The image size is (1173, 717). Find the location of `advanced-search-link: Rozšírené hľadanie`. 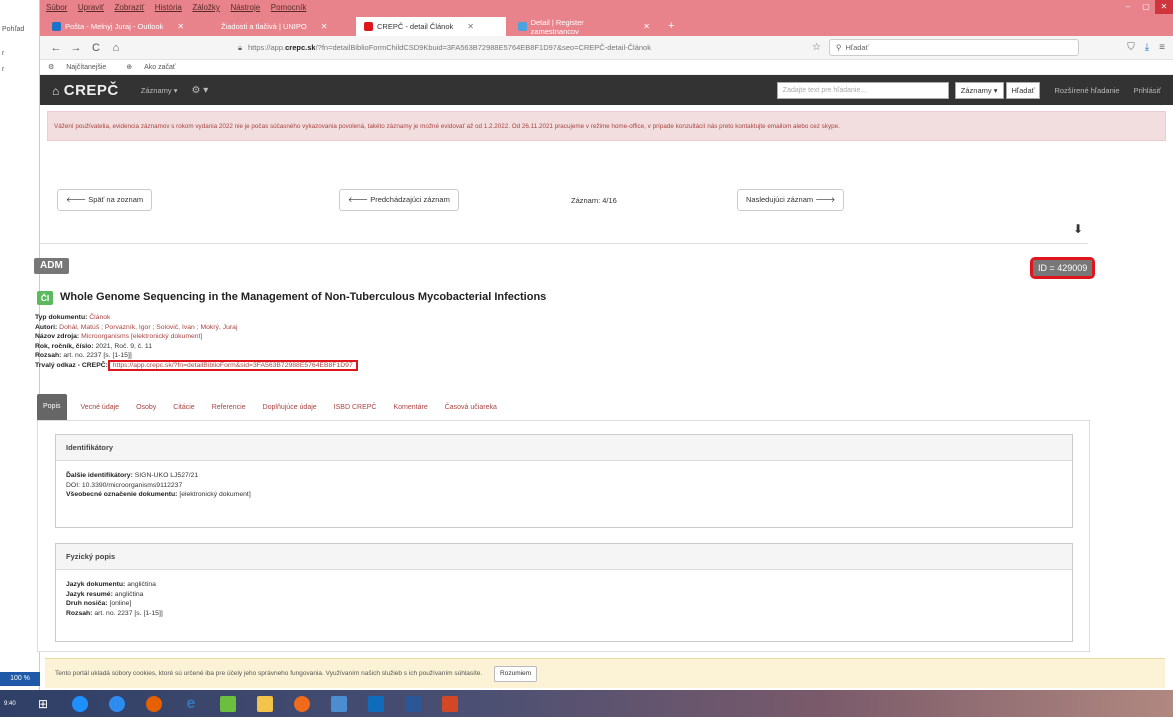

advanced-search-link: Rozšírené hľadanie is located at coordinates (1086, 90).